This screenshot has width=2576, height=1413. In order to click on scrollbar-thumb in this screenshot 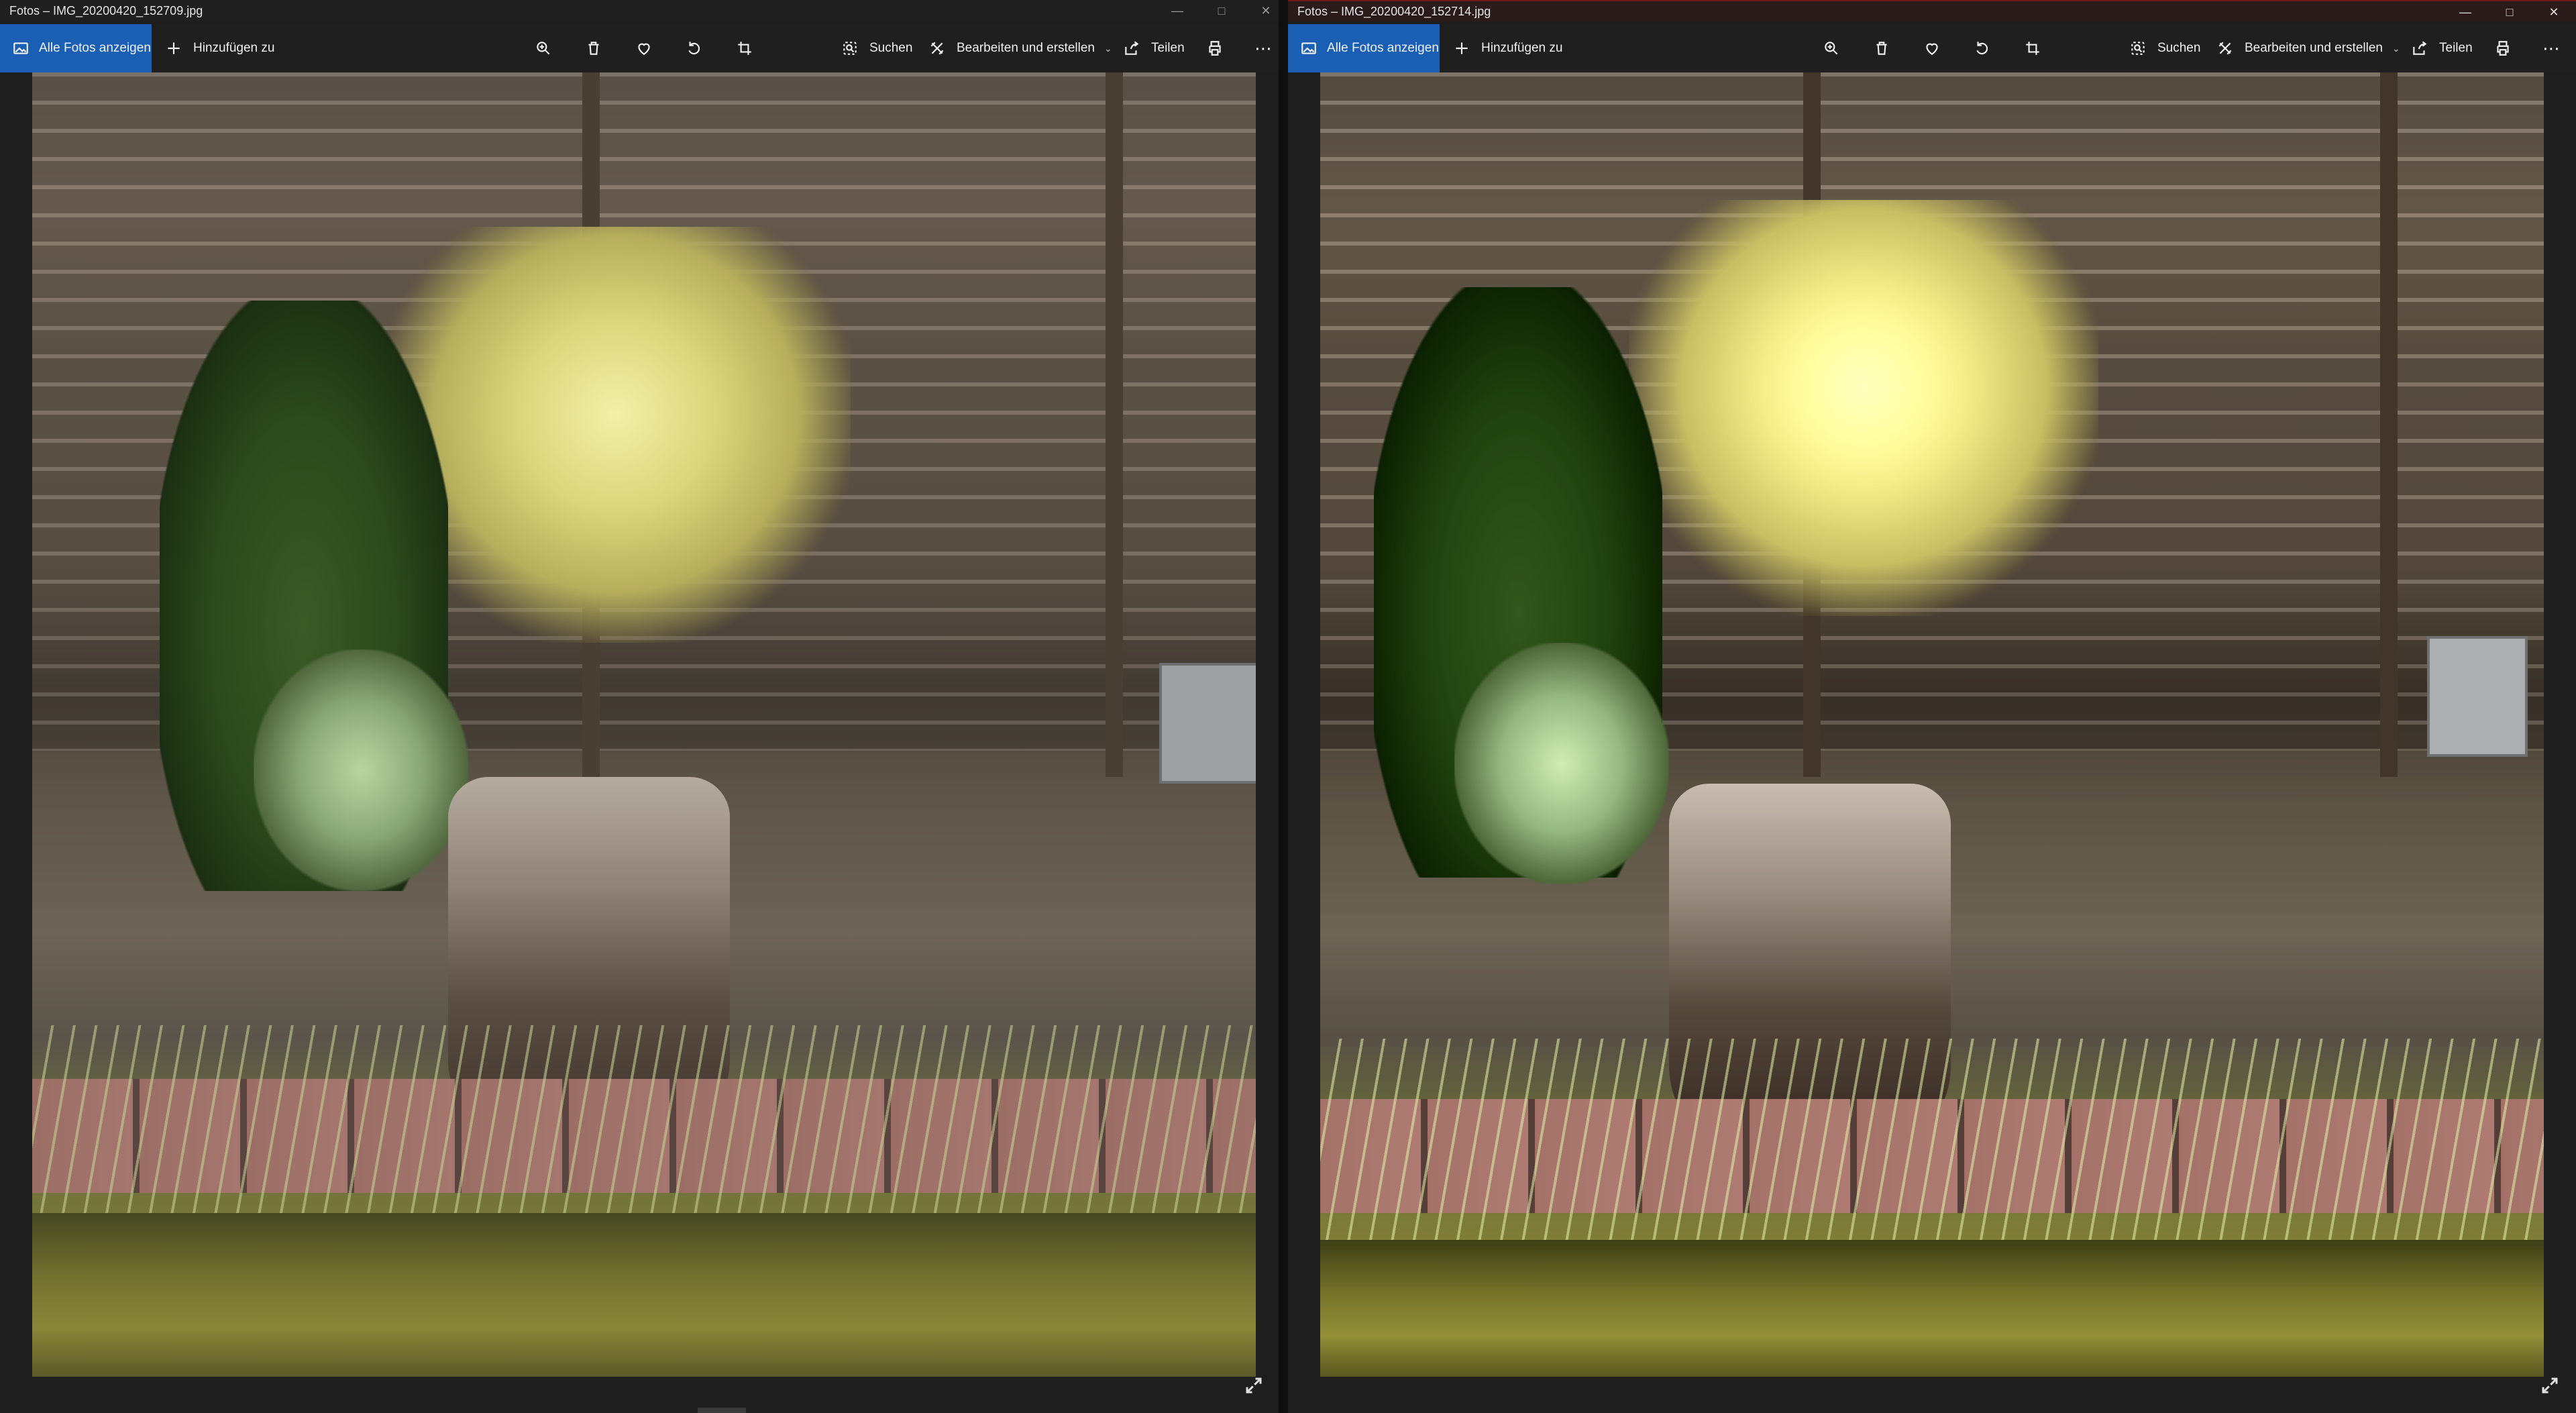, I will do `click(722, 1410)`.